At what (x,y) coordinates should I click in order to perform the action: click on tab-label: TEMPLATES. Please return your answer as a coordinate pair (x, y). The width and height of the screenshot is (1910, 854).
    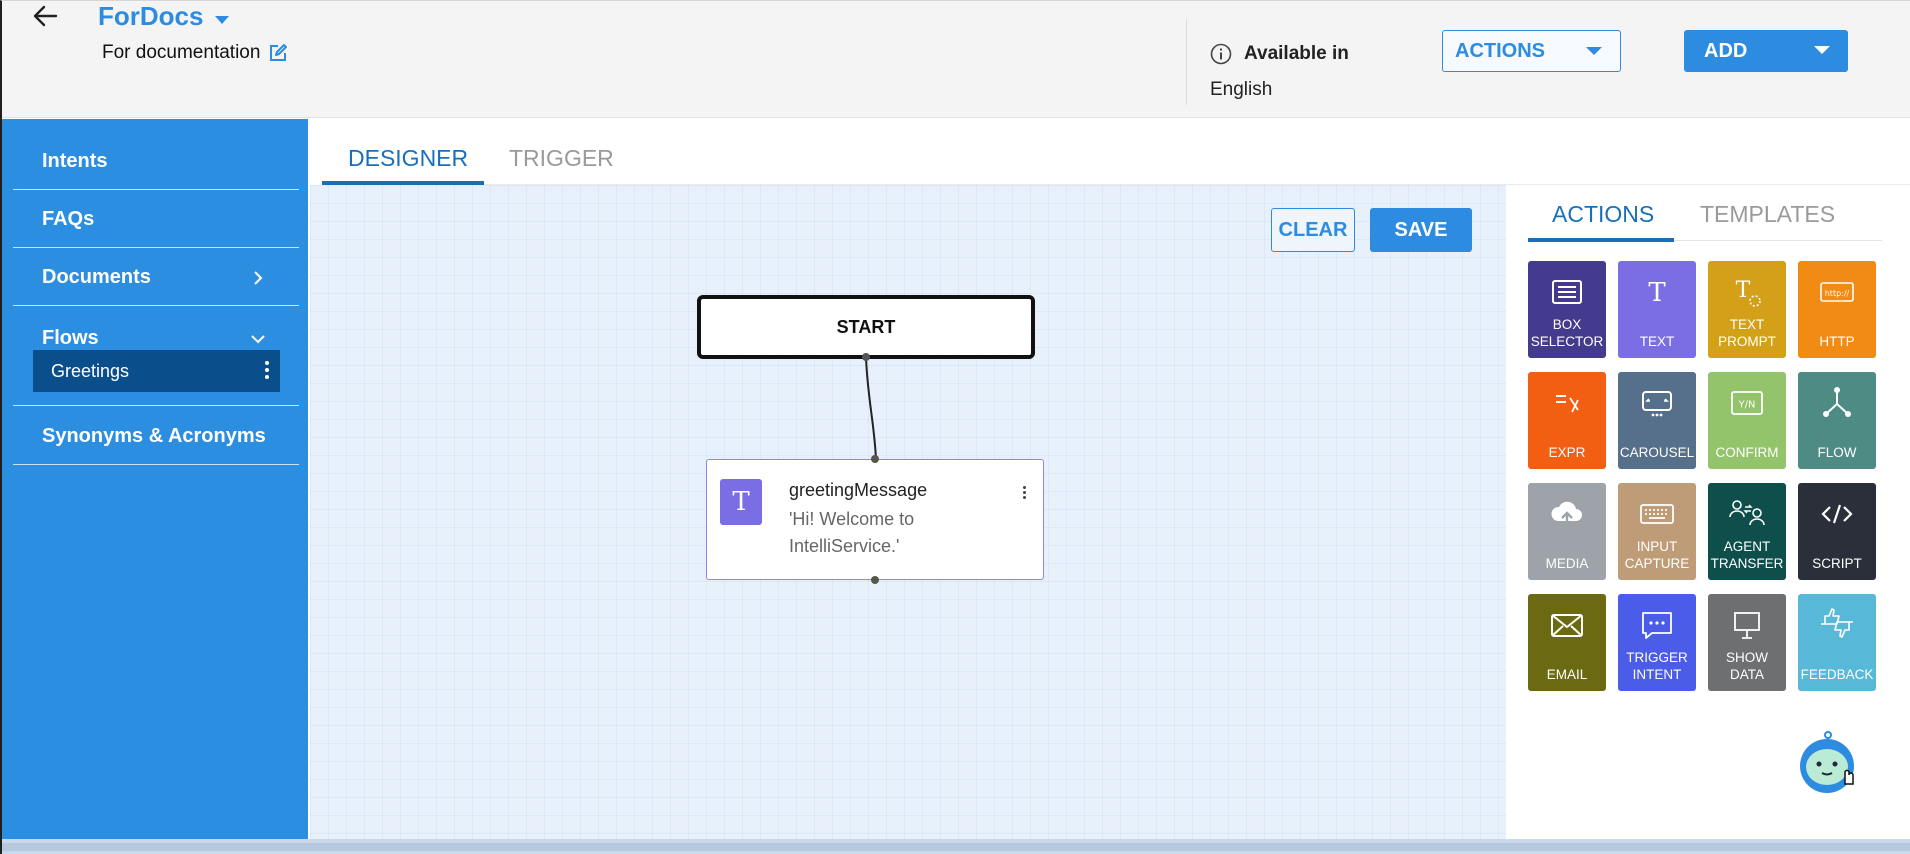
    Looking at the image, I should click on (1768, 214).